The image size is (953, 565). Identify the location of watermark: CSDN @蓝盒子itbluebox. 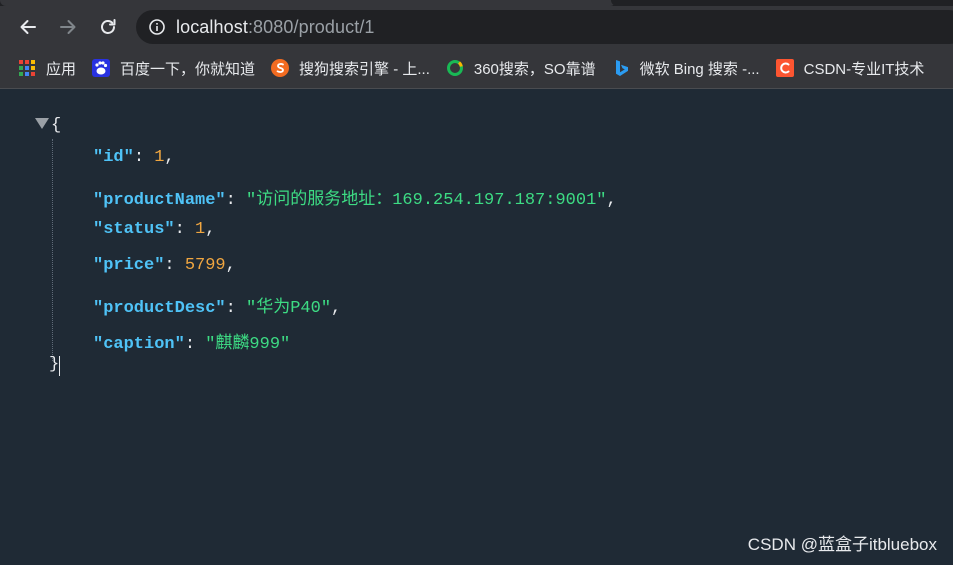
(842, 544).